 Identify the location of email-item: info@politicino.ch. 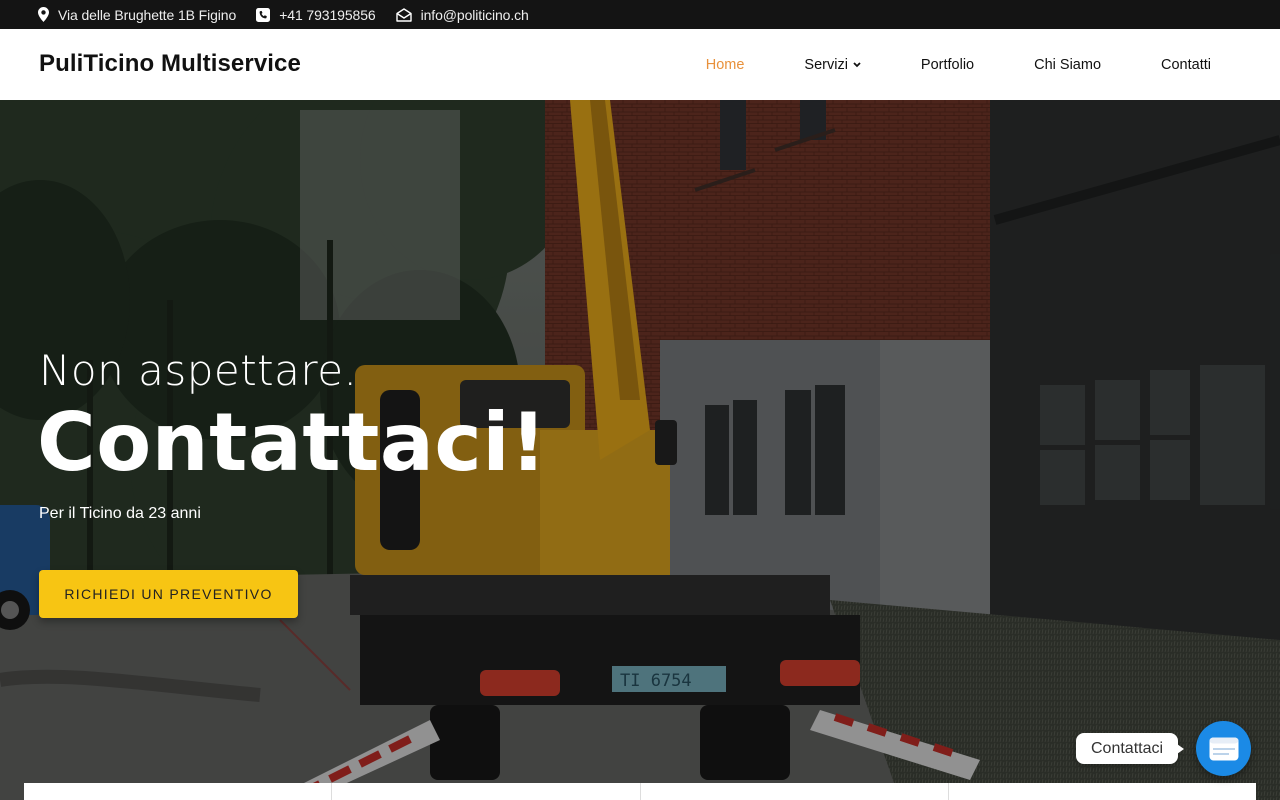
(462, 14).